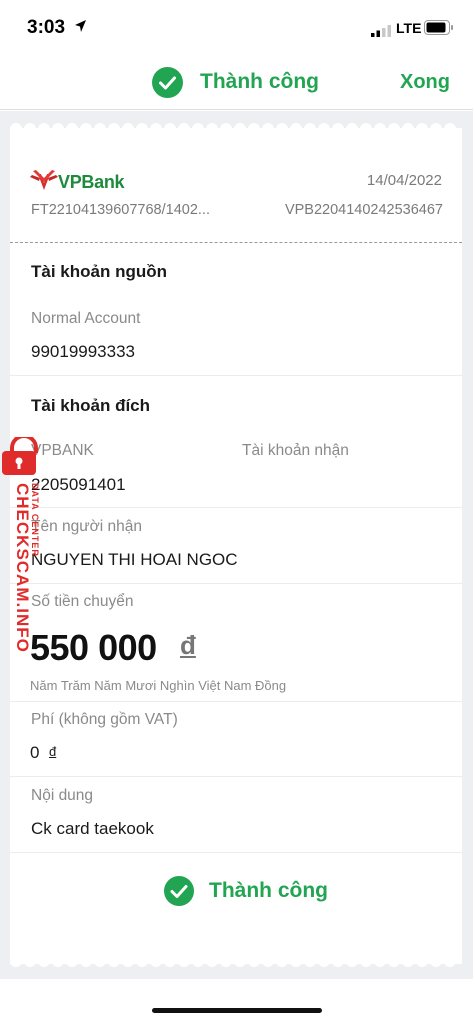 The image size is (473, 1024). What do you see at coordinates (236, 242) in the screenshot?
I see `dashed-divider` at bounding box center [236, 242].